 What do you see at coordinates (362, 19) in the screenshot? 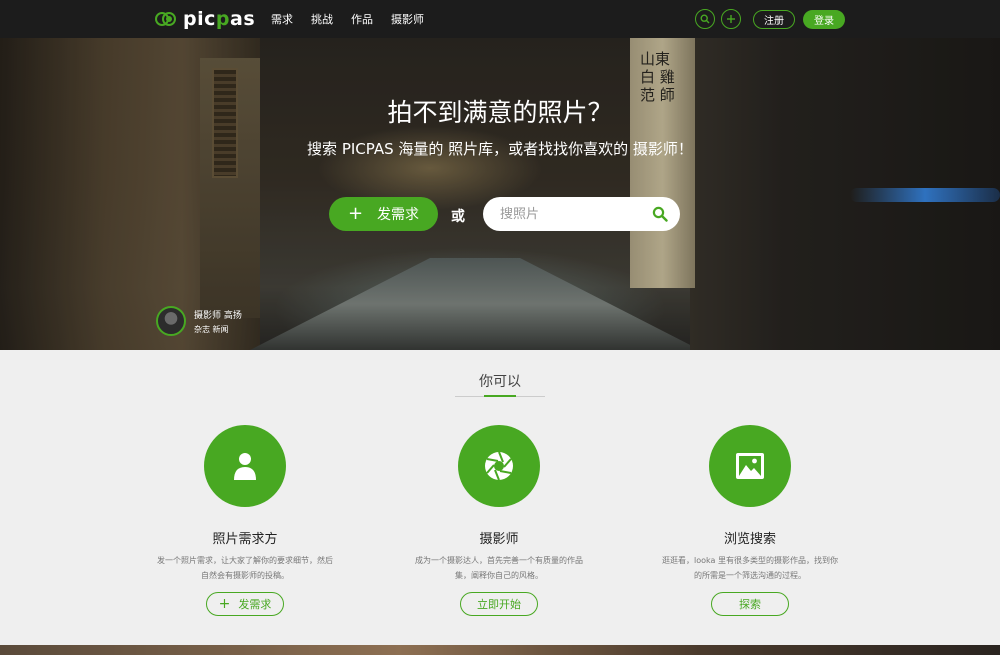
I see `nav-link-works: 作品` at bounding box center [362, 19].